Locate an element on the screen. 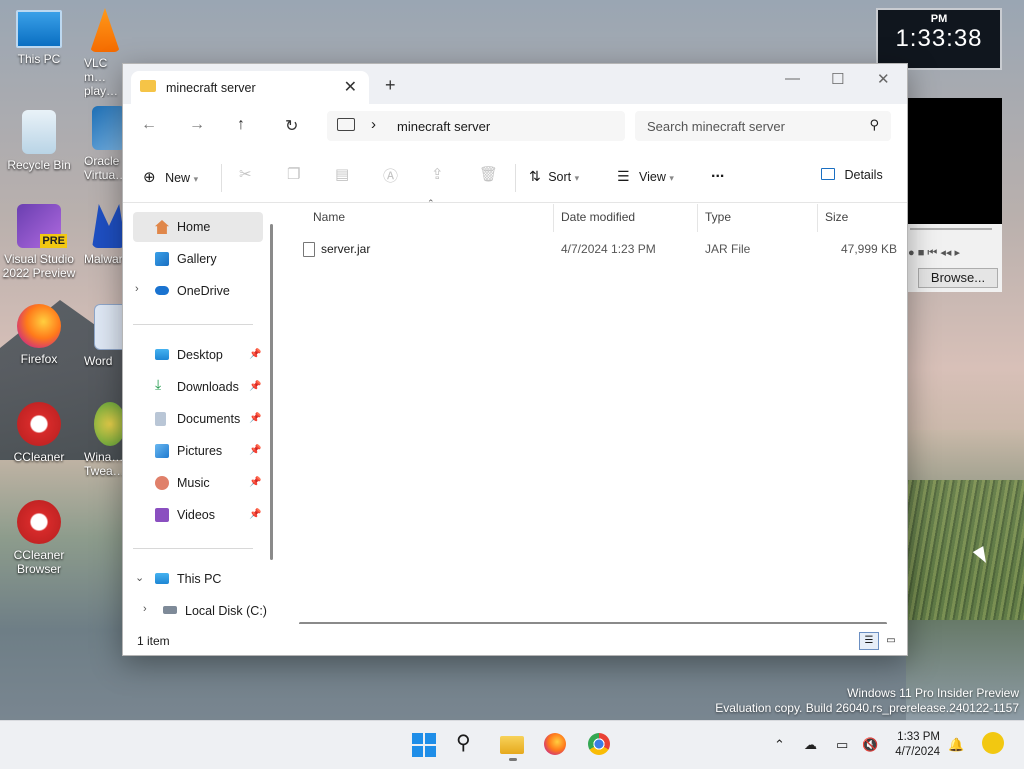  nav-item-gallery: Gallery is located at coordinates (198, 259).